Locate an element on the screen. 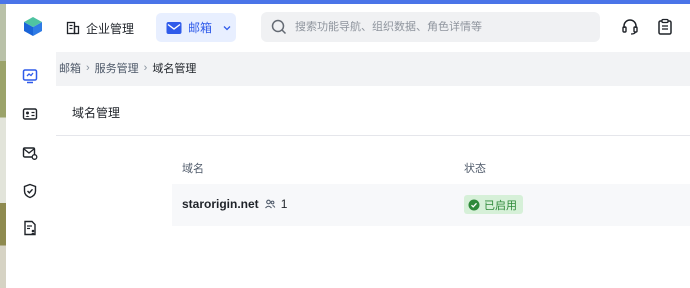 Image resolution: width=690 pixels, height=288 pixels. mail-icon is located at coordinates (174, 27).